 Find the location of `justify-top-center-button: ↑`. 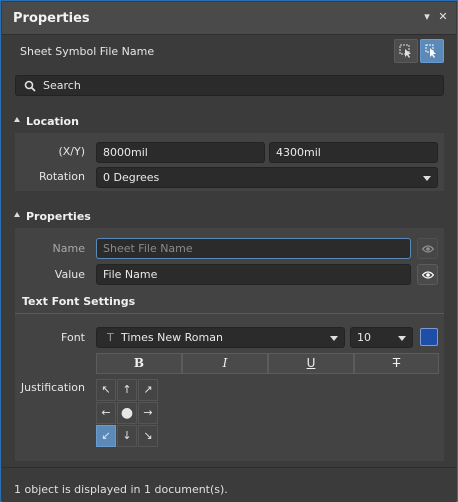

justify-top-center-button: ↑ is located at coordinates (127, 390).